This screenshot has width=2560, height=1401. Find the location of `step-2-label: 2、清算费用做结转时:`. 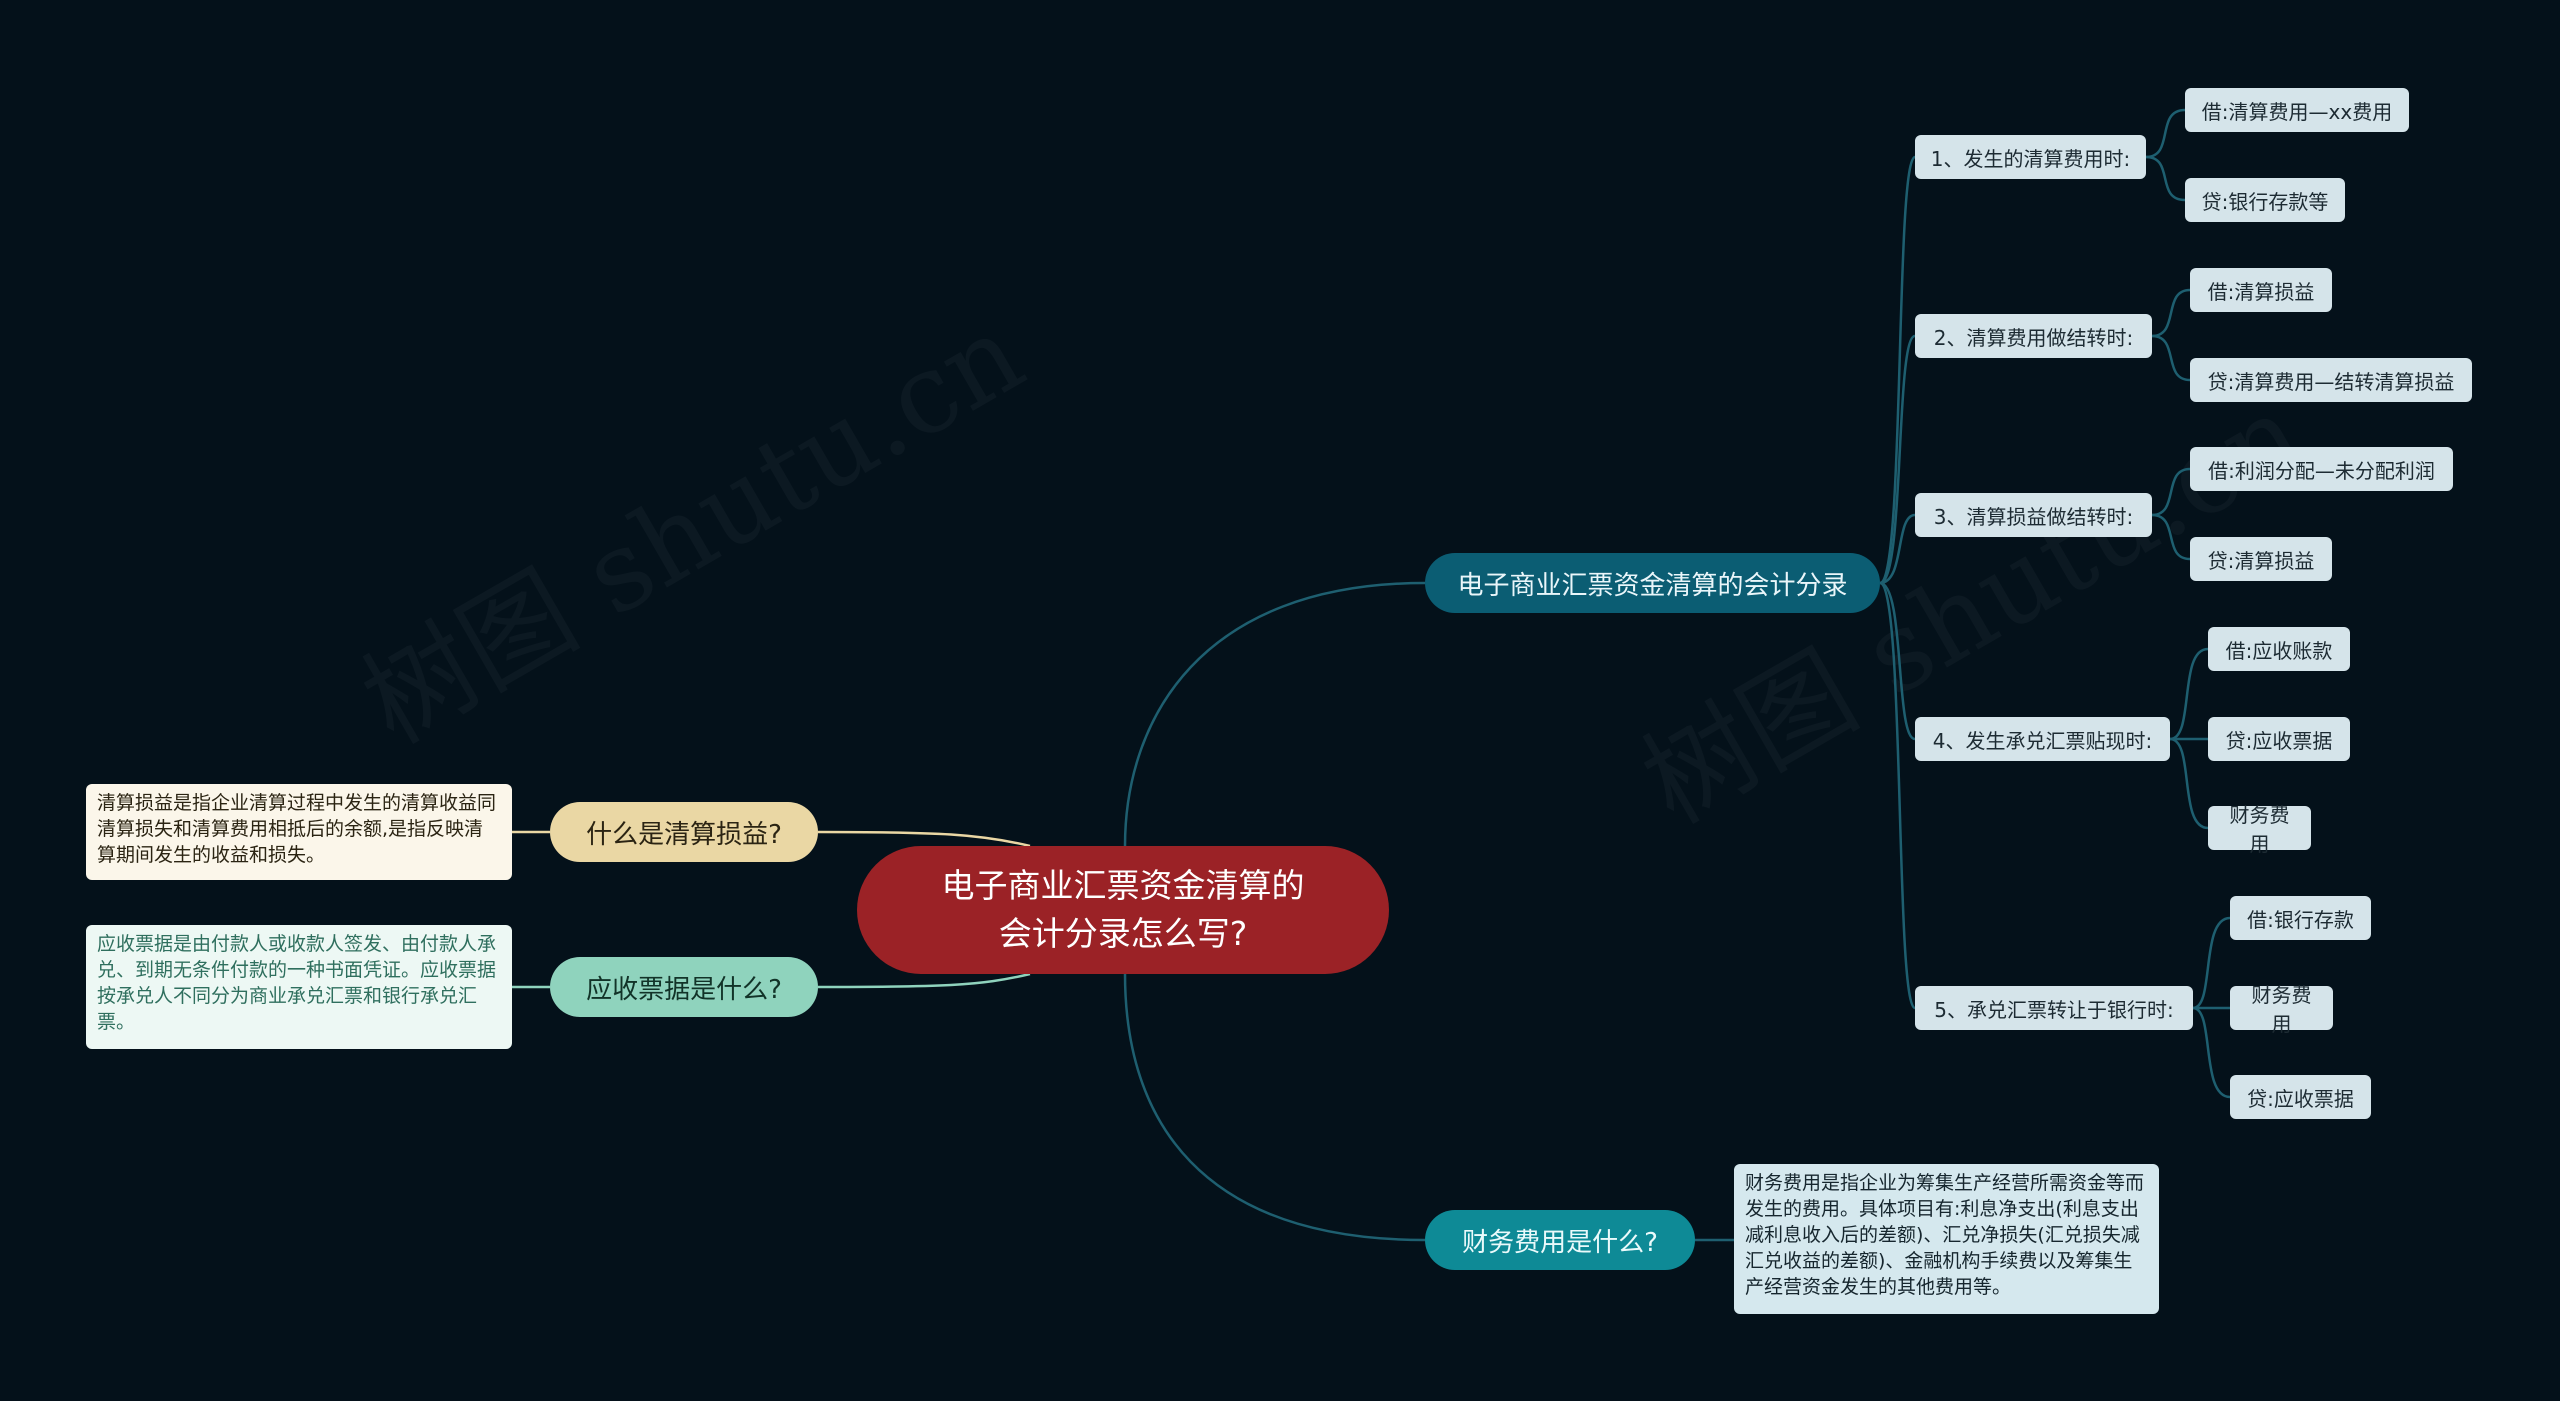

step-2-label: 2、清算费用做结转时: is located at coordinates (2033, 337).